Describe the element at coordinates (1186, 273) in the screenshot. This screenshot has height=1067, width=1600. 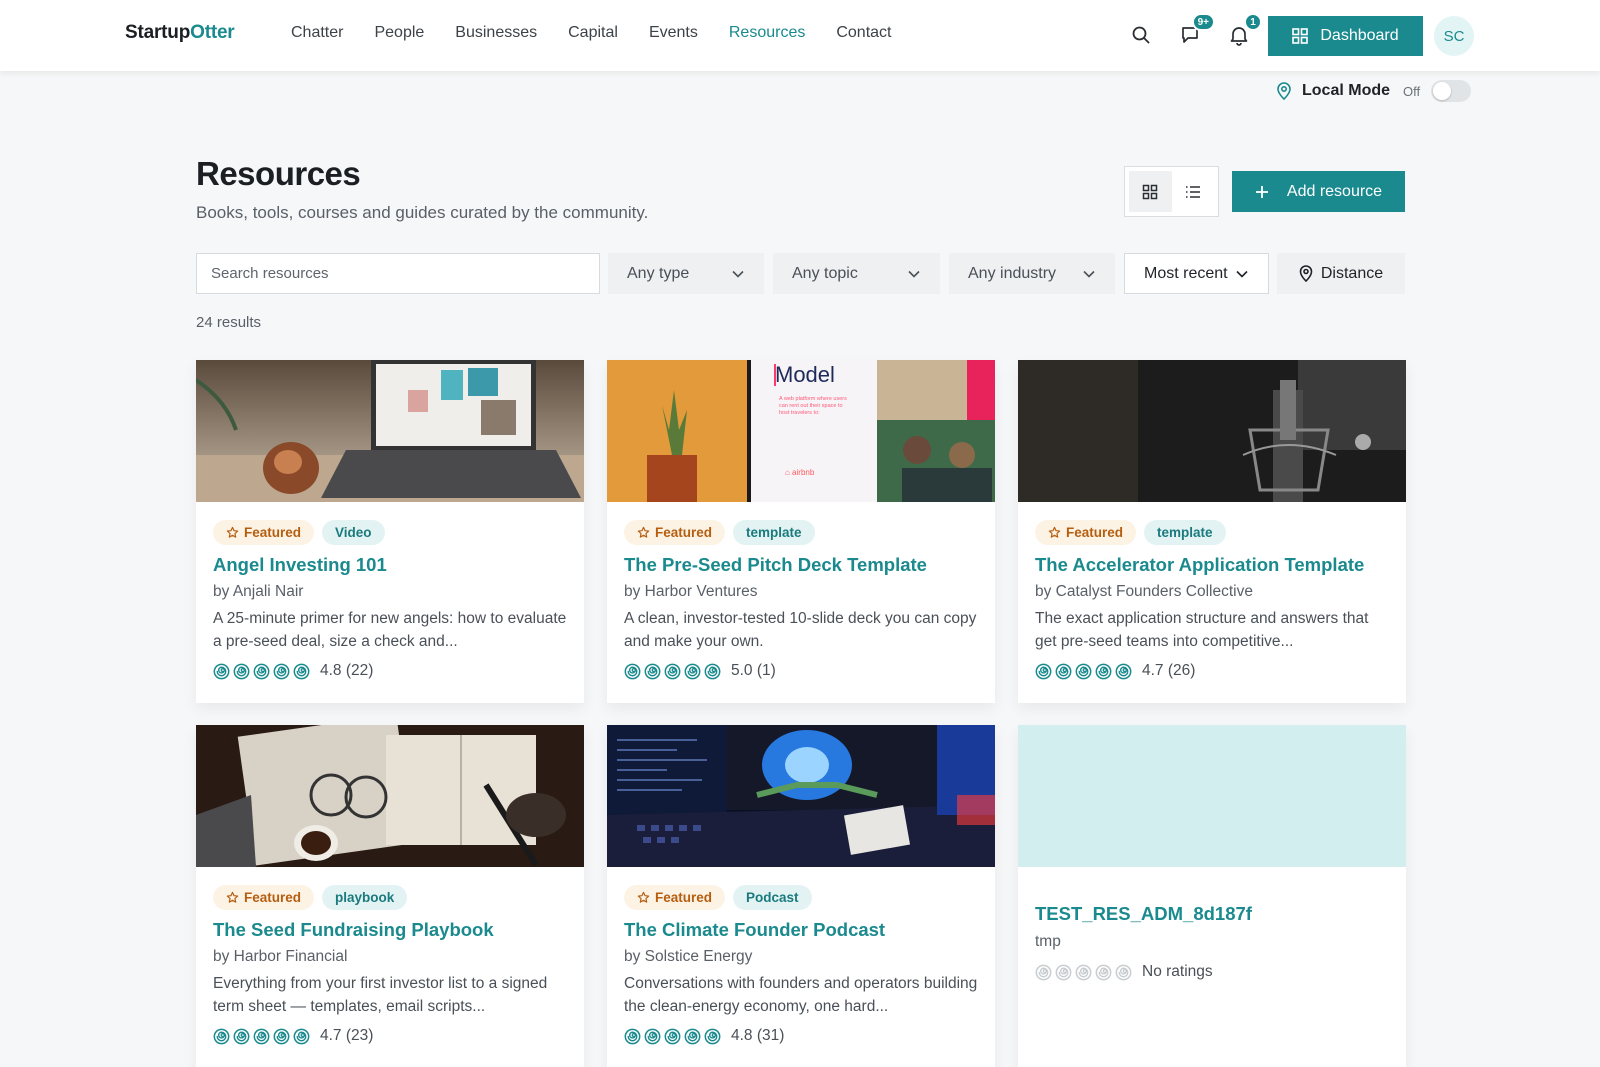
I see `sort-select-value: Most recent` at that location.